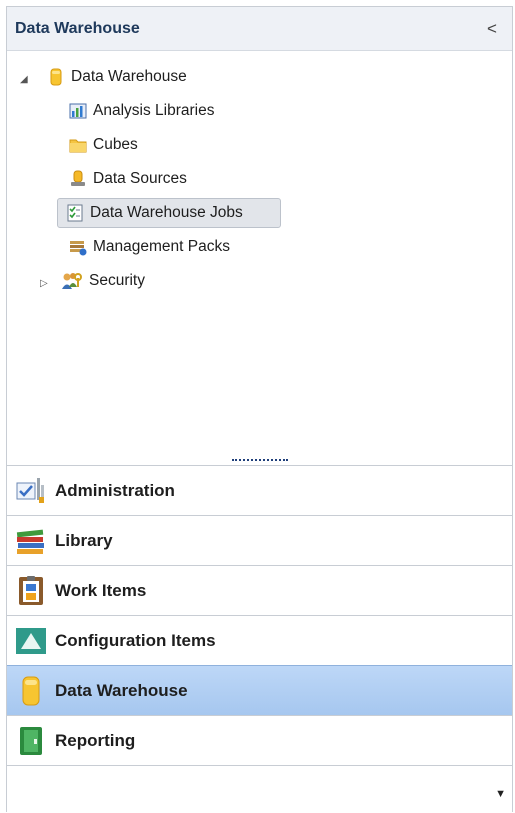  I want to click on nav-label: Data Warehouse, so click(121, 690).